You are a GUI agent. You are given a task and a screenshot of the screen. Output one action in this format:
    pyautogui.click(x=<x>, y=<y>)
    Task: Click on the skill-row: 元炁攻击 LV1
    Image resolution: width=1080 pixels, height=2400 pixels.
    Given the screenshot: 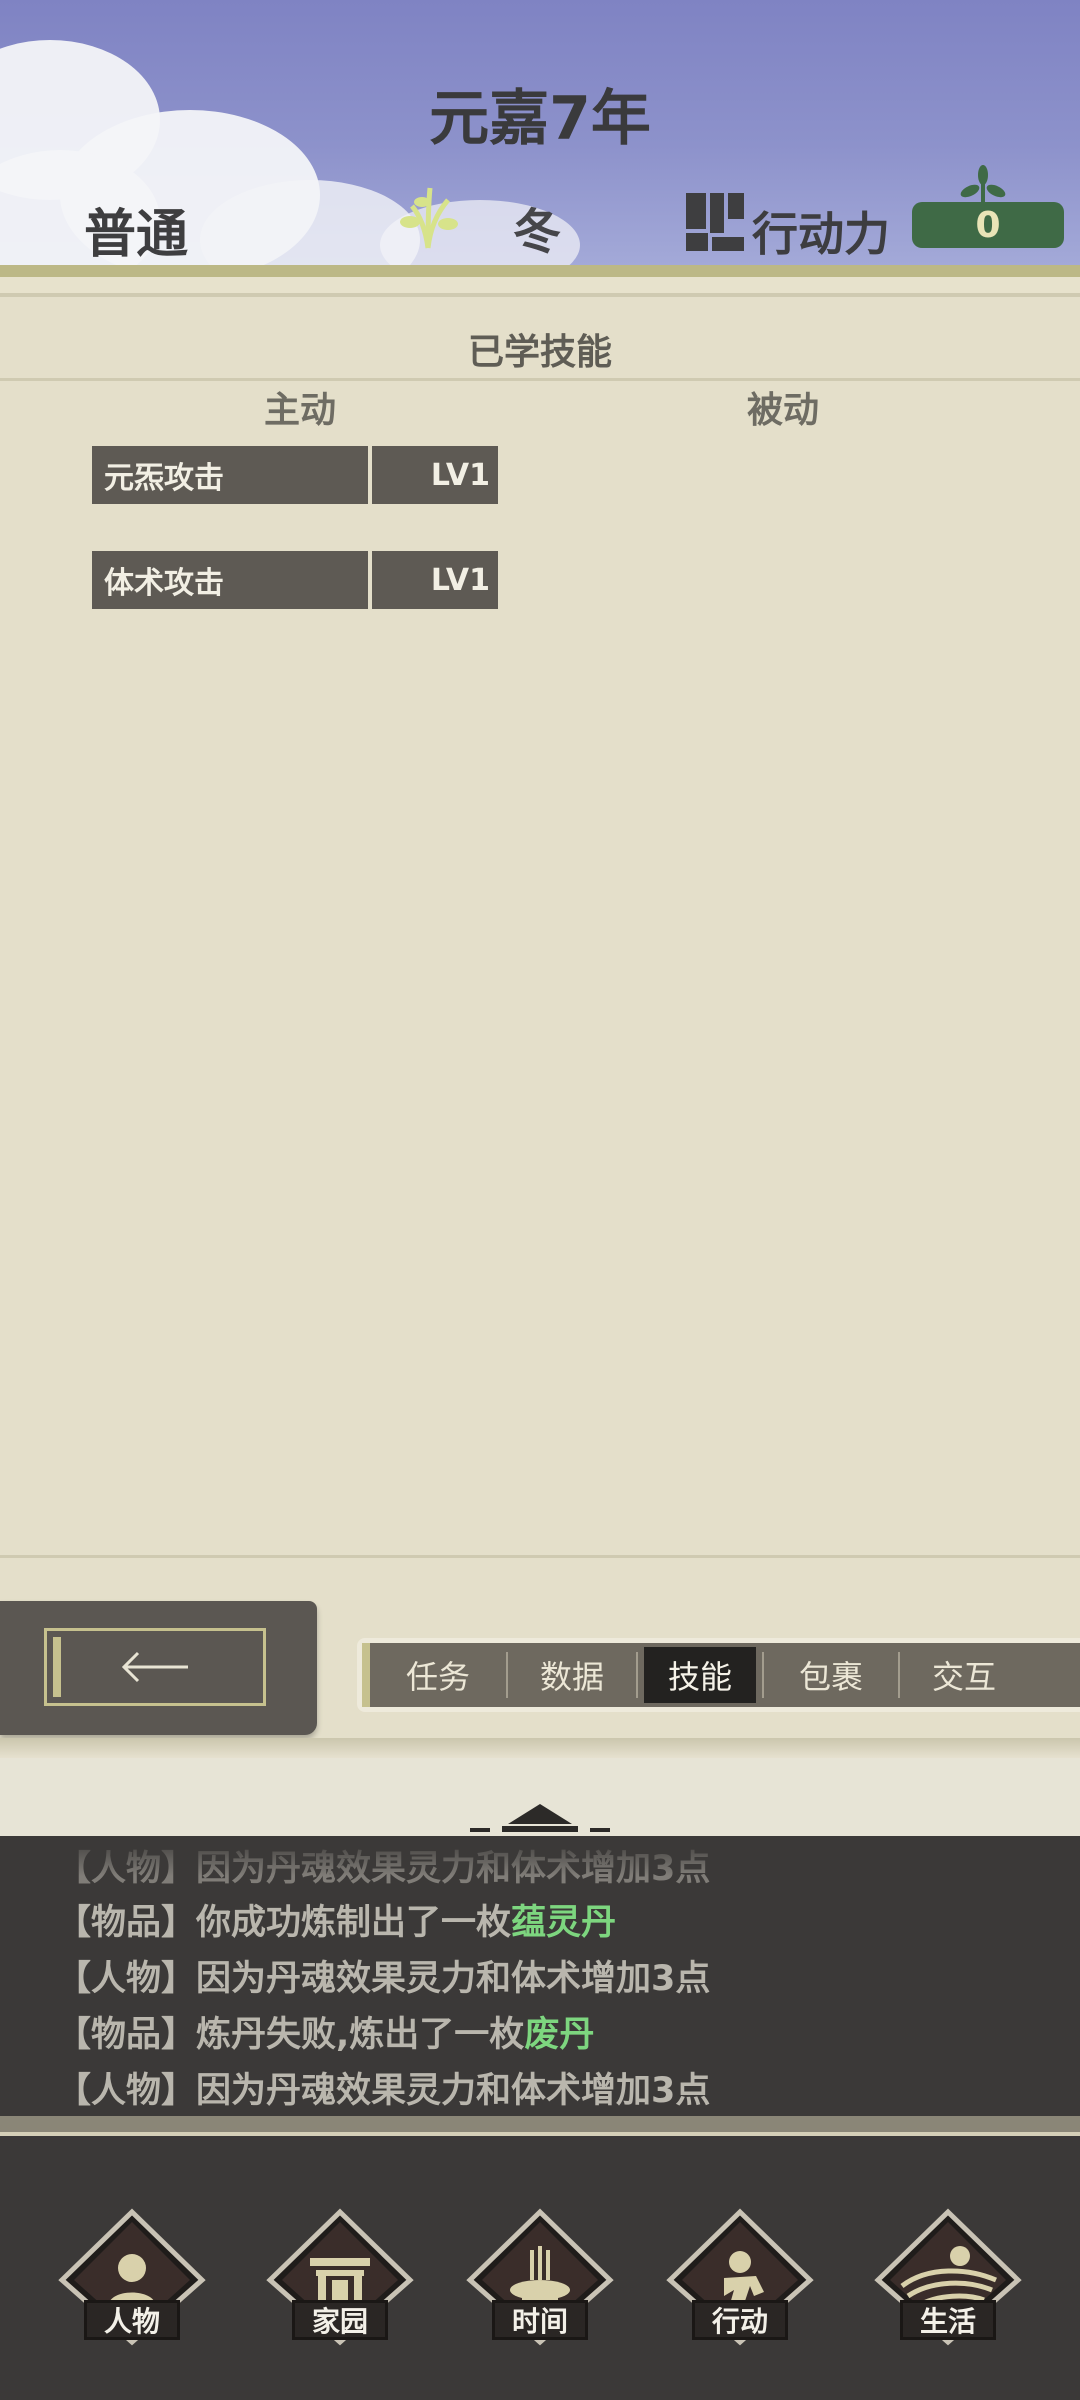 What is the action you would take?
    pyautogui.click(x=297, y=475)
    